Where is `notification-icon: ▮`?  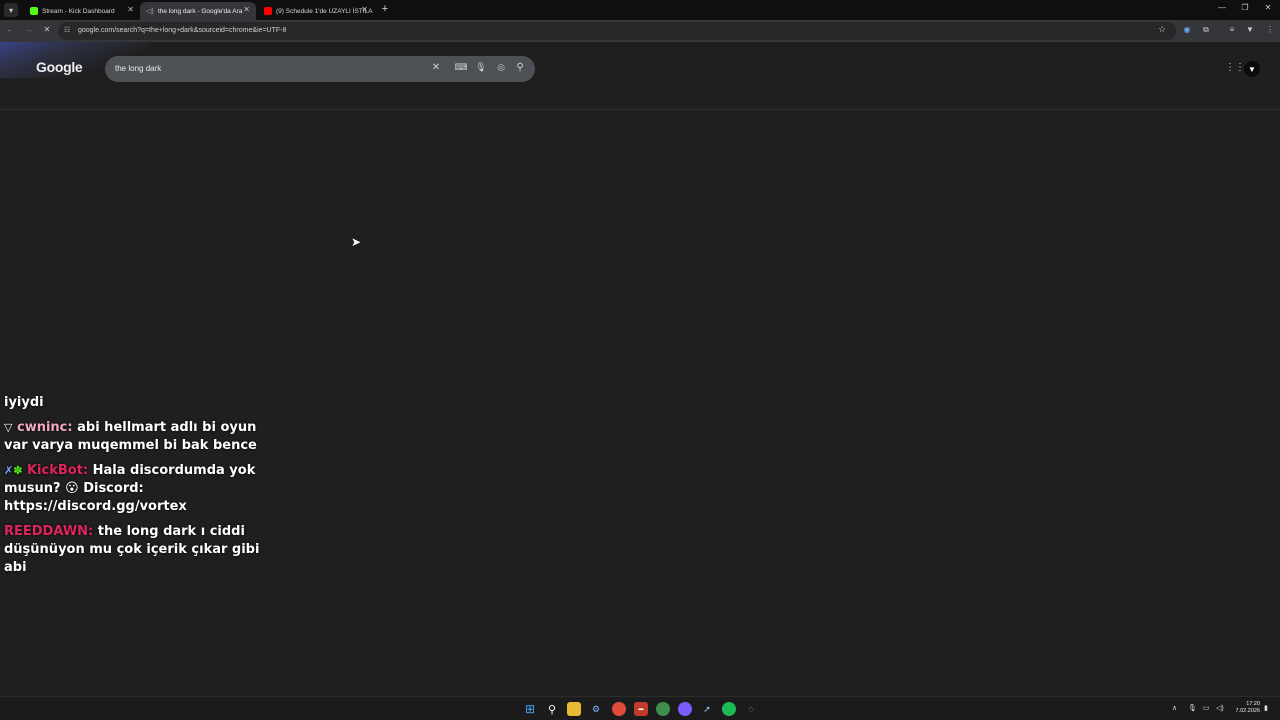
notification-icon: ▮ is located at coordinates (1266, 708).